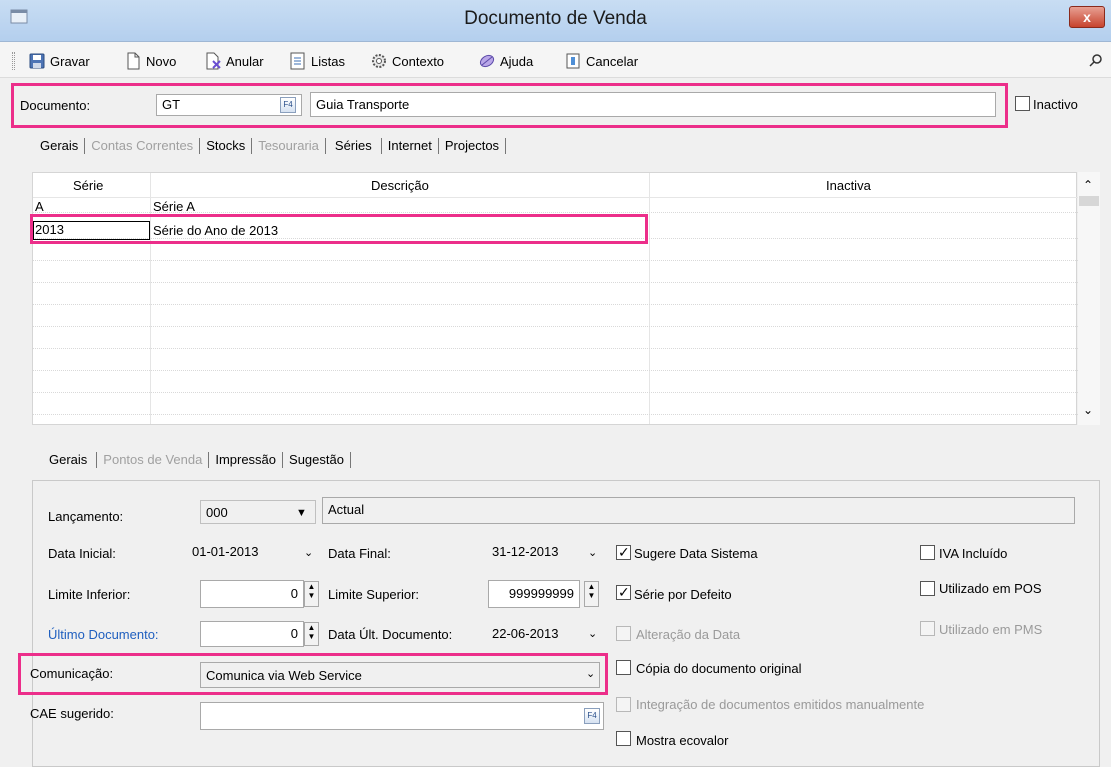  I want to click on scroll-up-icon: ⌃, so click(1088, 185).